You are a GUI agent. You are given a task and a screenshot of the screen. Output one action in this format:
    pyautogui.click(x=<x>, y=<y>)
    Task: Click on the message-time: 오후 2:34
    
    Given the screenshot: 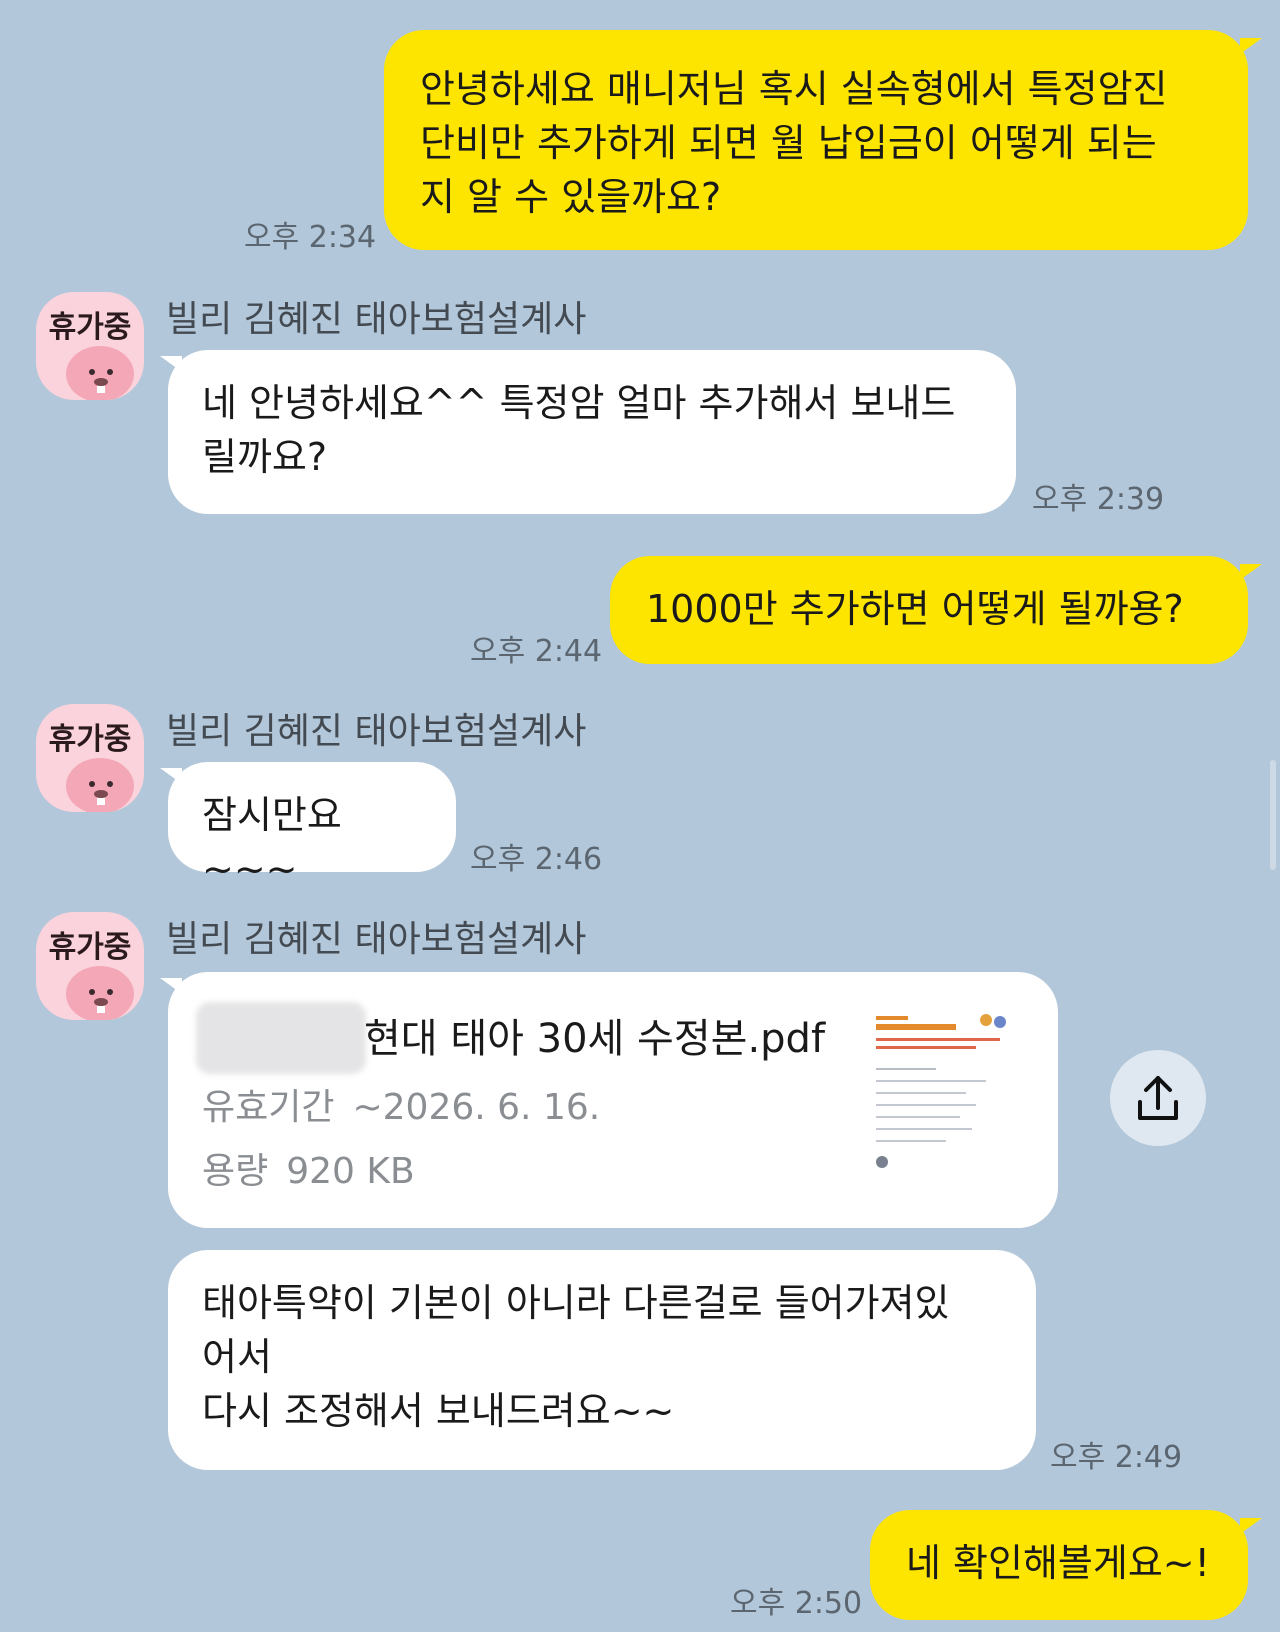 What is the action you would take?
    pyautogui.click(x=310, y=237)
    